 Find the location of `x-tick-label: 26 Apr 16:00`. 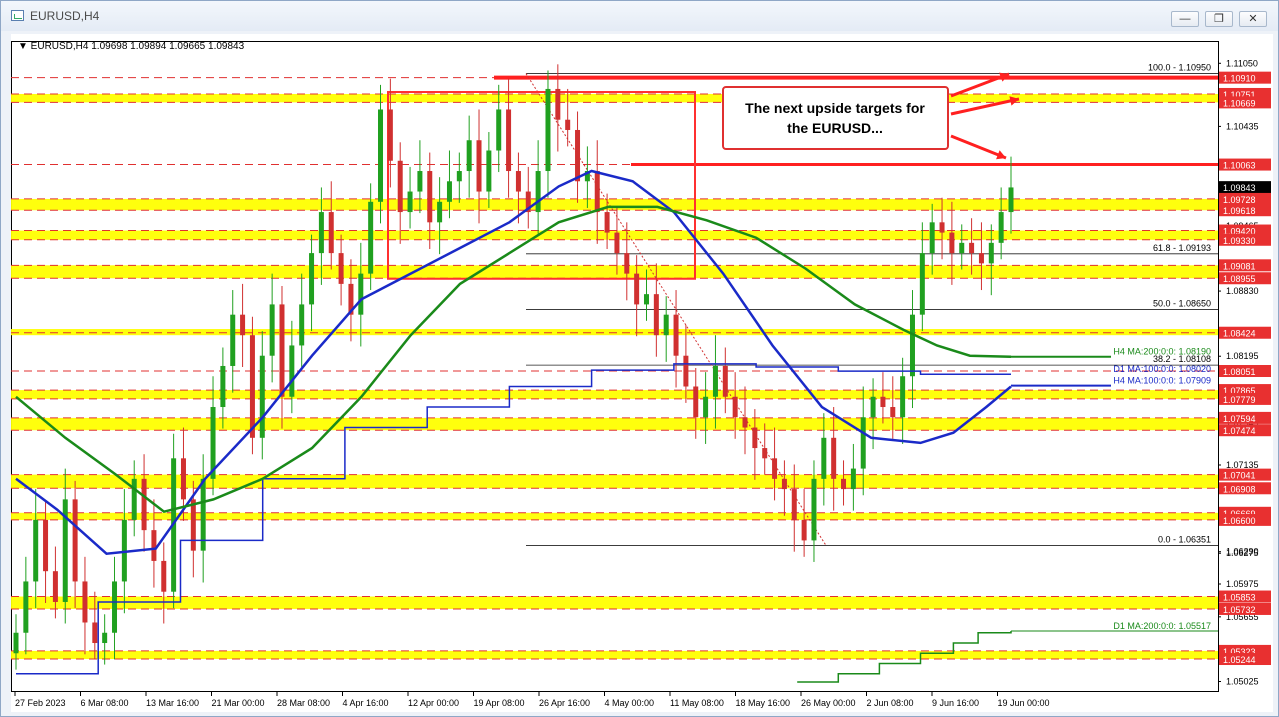

x-tick-label: 26 Apr 16:00 is located at coordinates (564, 703).